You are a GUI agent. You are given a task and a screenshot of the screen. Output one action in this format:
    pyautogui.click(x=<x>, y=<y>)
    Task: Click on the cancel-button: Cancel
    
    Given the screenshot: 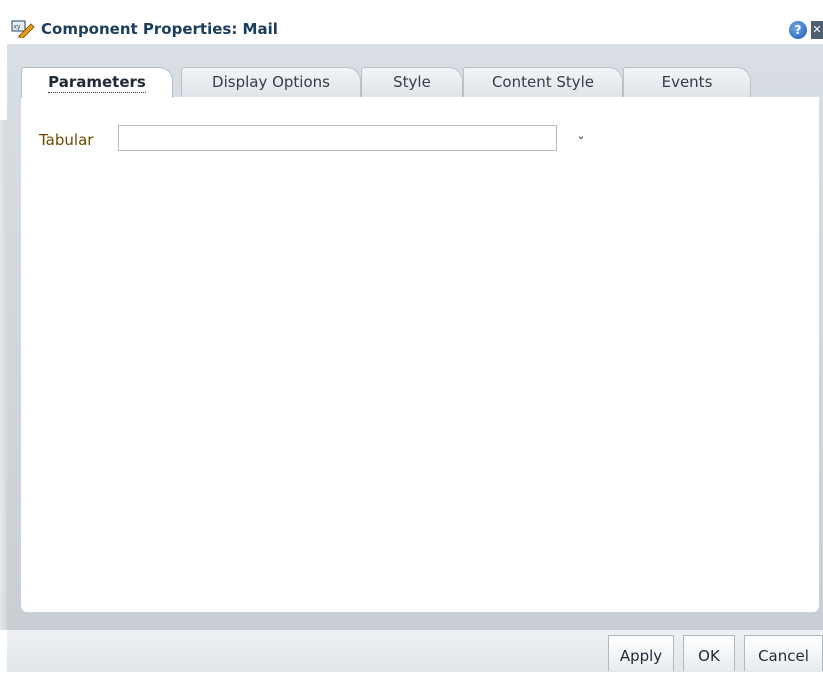 What is the action you would take?
    pyautogui.click(x=783, y=653)
    